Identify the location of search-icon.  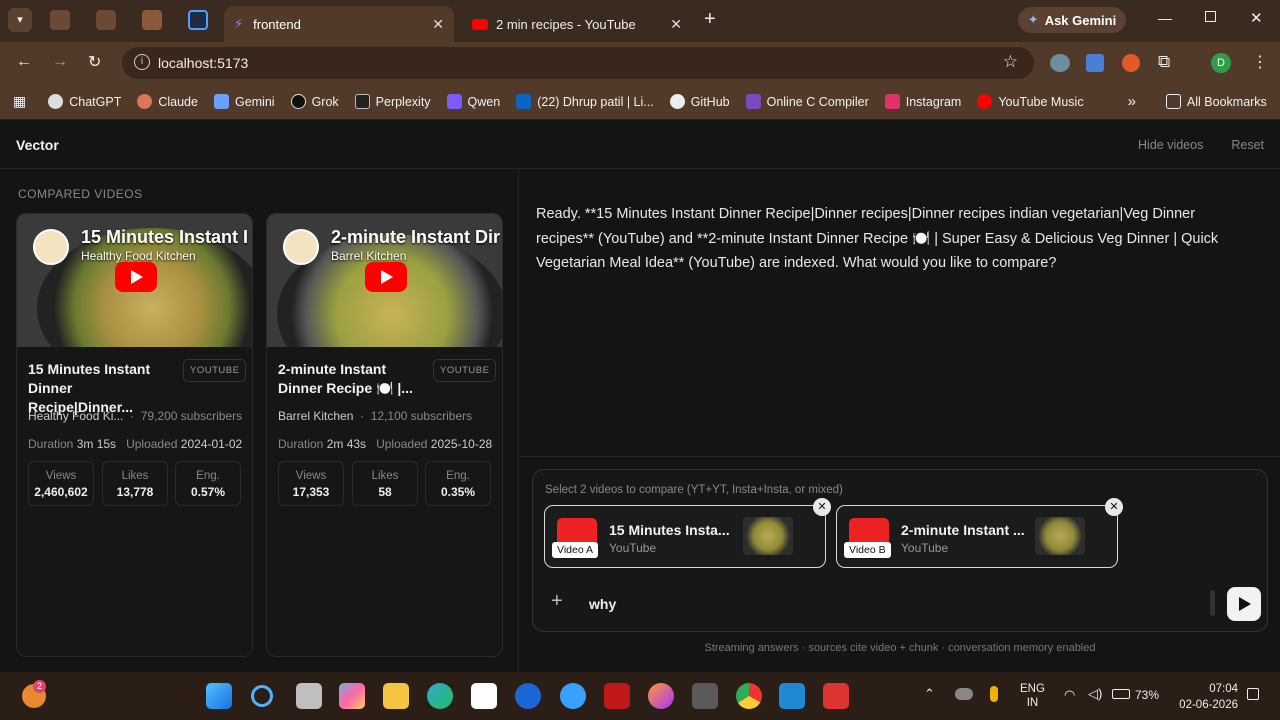
(262, 696).